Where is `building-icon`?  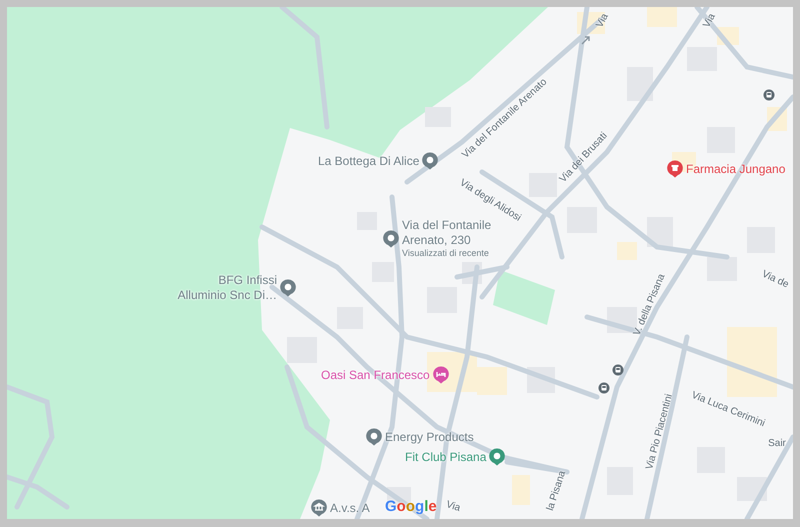
building-icon is located at coordinates (319, 508).